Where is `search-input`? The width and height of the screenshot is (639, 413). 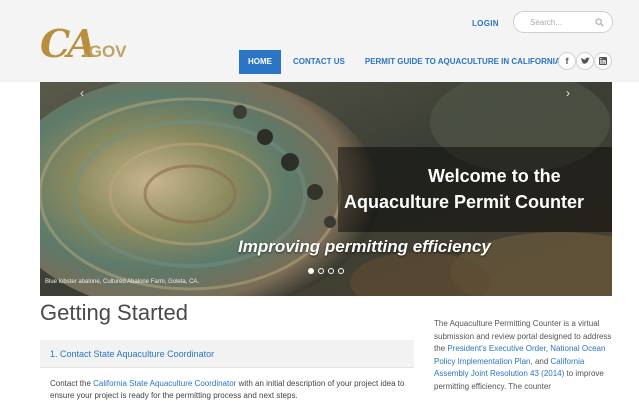 search-input is located at coordinates (560, 22).